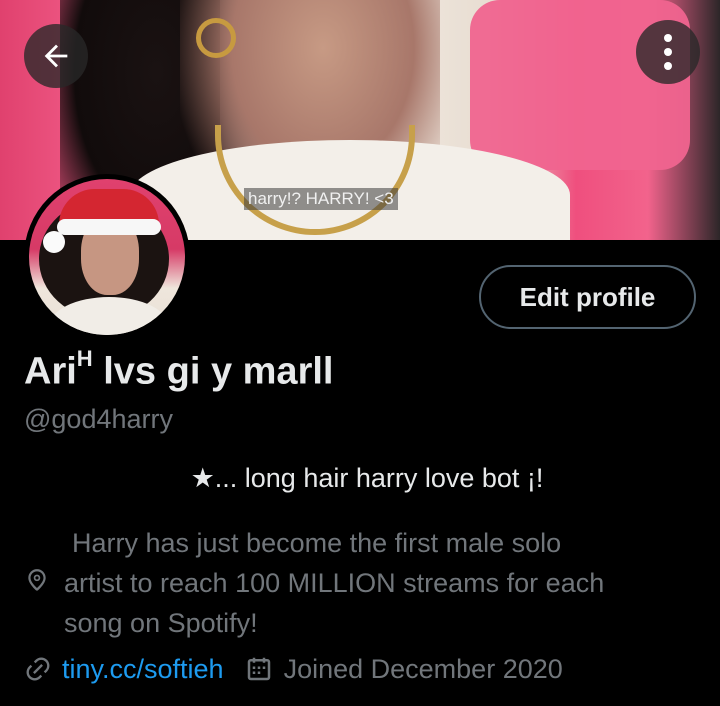  What do you see at coordinates (84, 358) in the screenshot?
I see `display-name-superscript: H` at bounding box center [84, 358].